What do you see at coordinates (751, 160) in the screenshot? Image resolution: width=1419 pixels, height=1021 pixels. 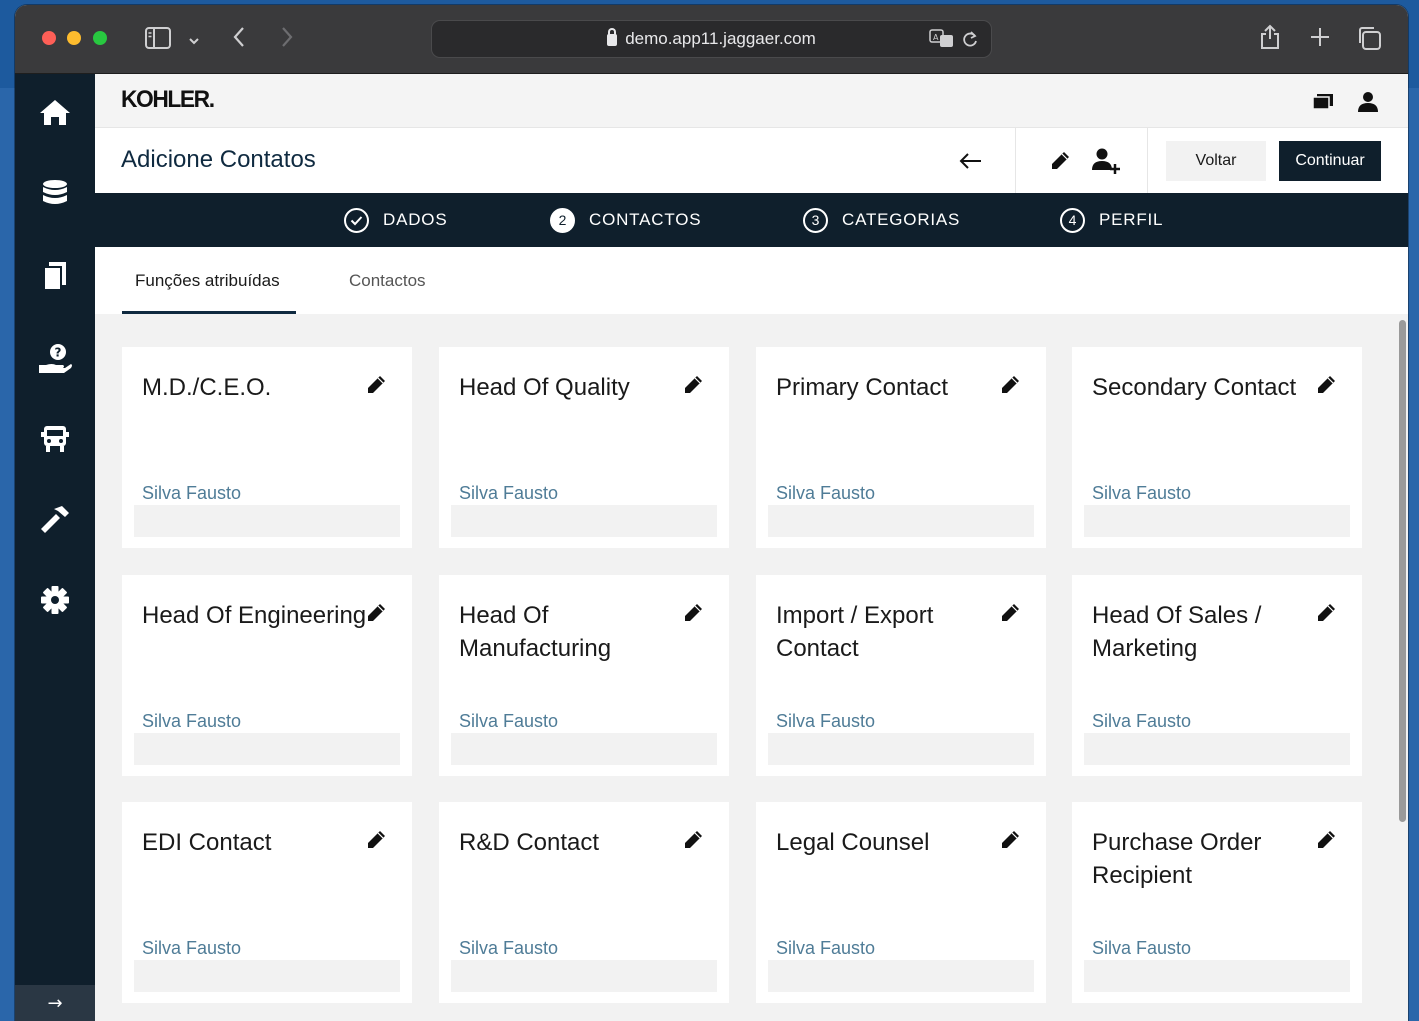 I see `page-header: Adicione Contatos Voltar Continuar` at bounding box center [751, 160].